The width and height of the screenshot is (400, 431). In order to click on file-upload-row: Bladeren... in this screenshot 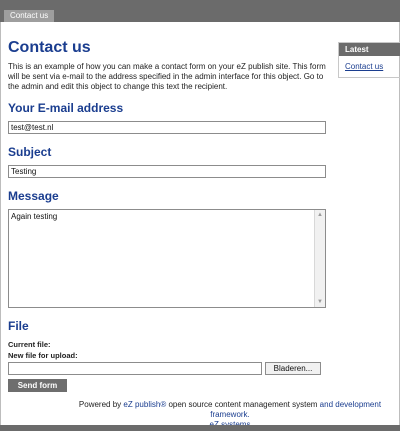, I will do `click(168, 369)`.